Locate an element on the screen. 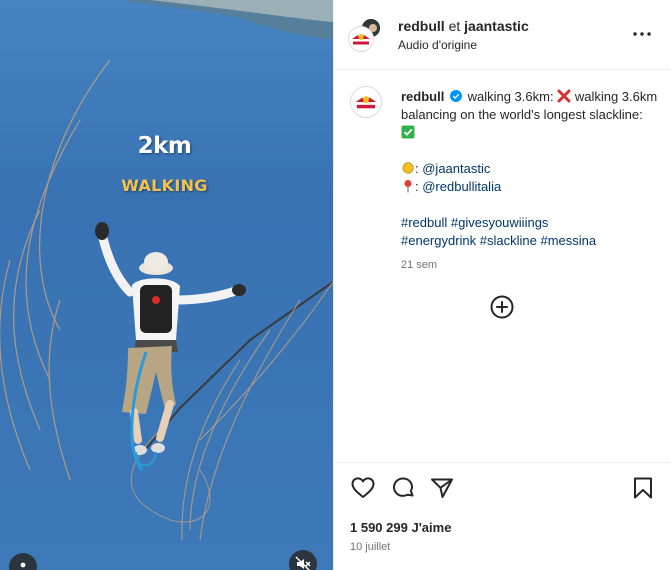 This screenshot has width=671, height=570. more-options-button is located at coordinates (642, 34).